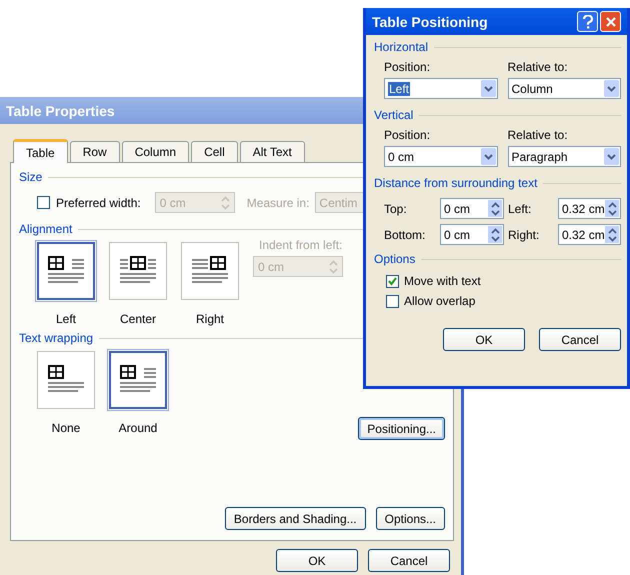 The image size is (630, 575). Describe the element at coordinates (520, 209) in the screenshot. I see `field-label: Left:` at that location.